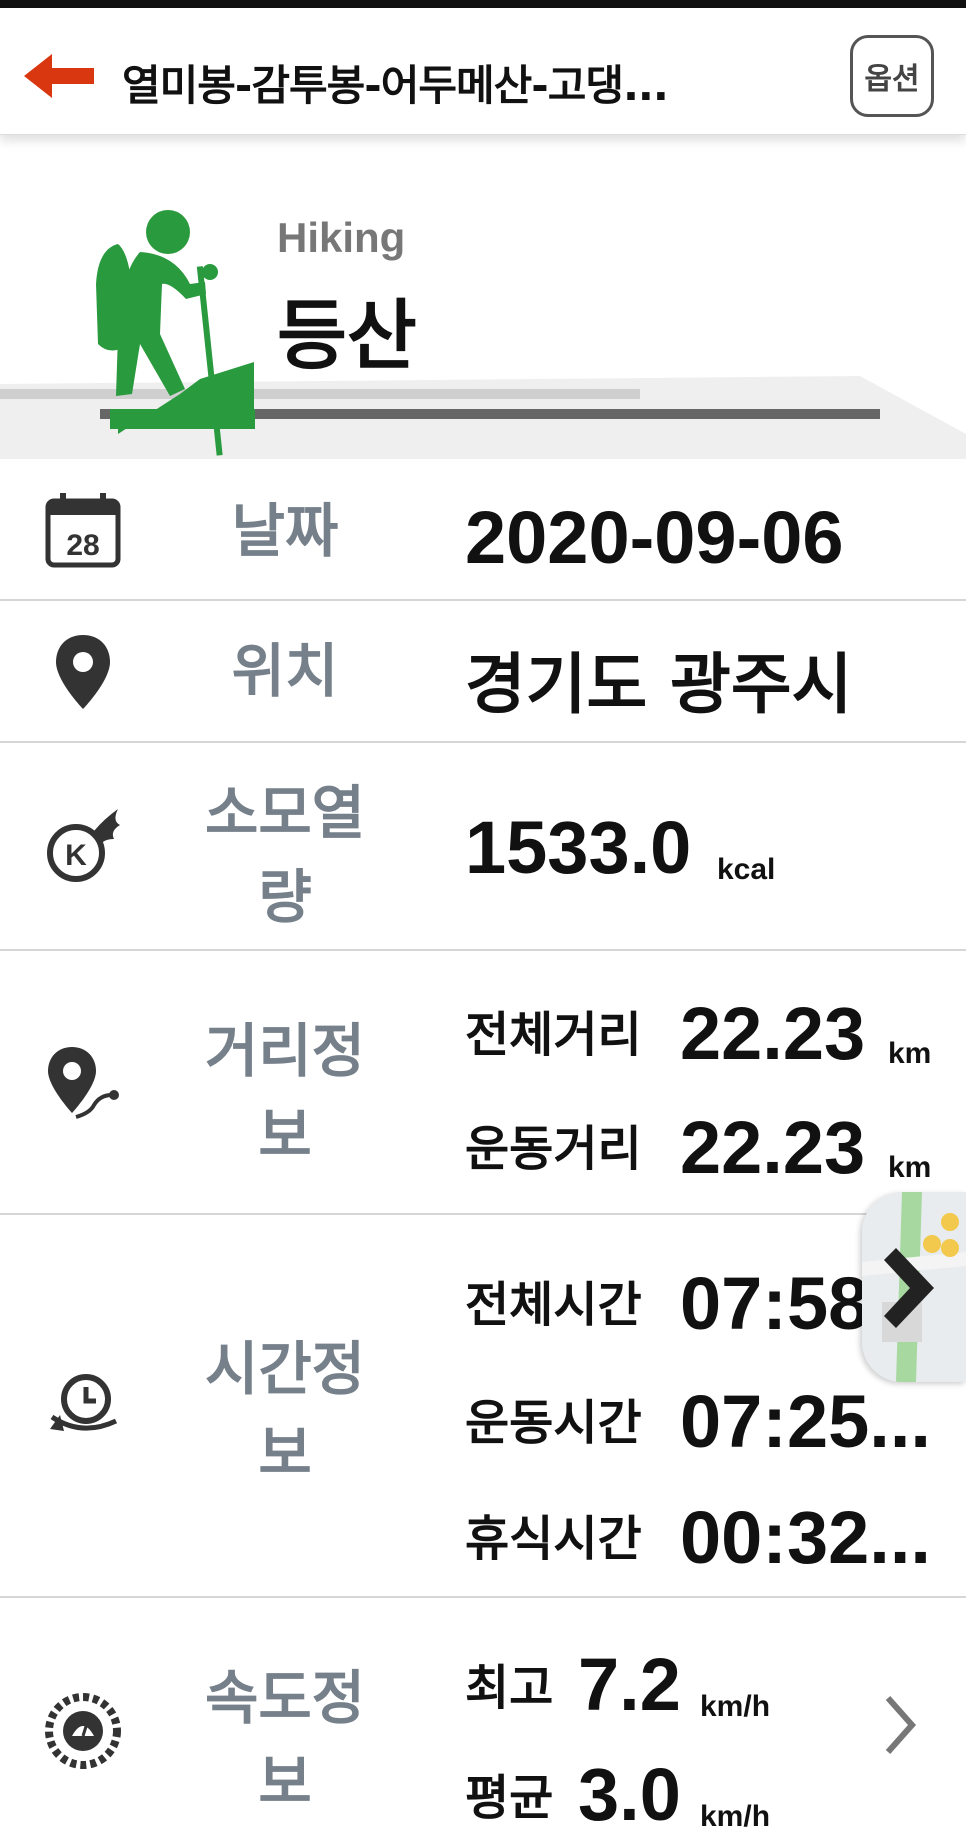 The width and height of the screenshot is (966, 1837). Describe the element at coordinates (629, 1684) in the screenshot. I see `max-speed-value: 7.2` at that location.